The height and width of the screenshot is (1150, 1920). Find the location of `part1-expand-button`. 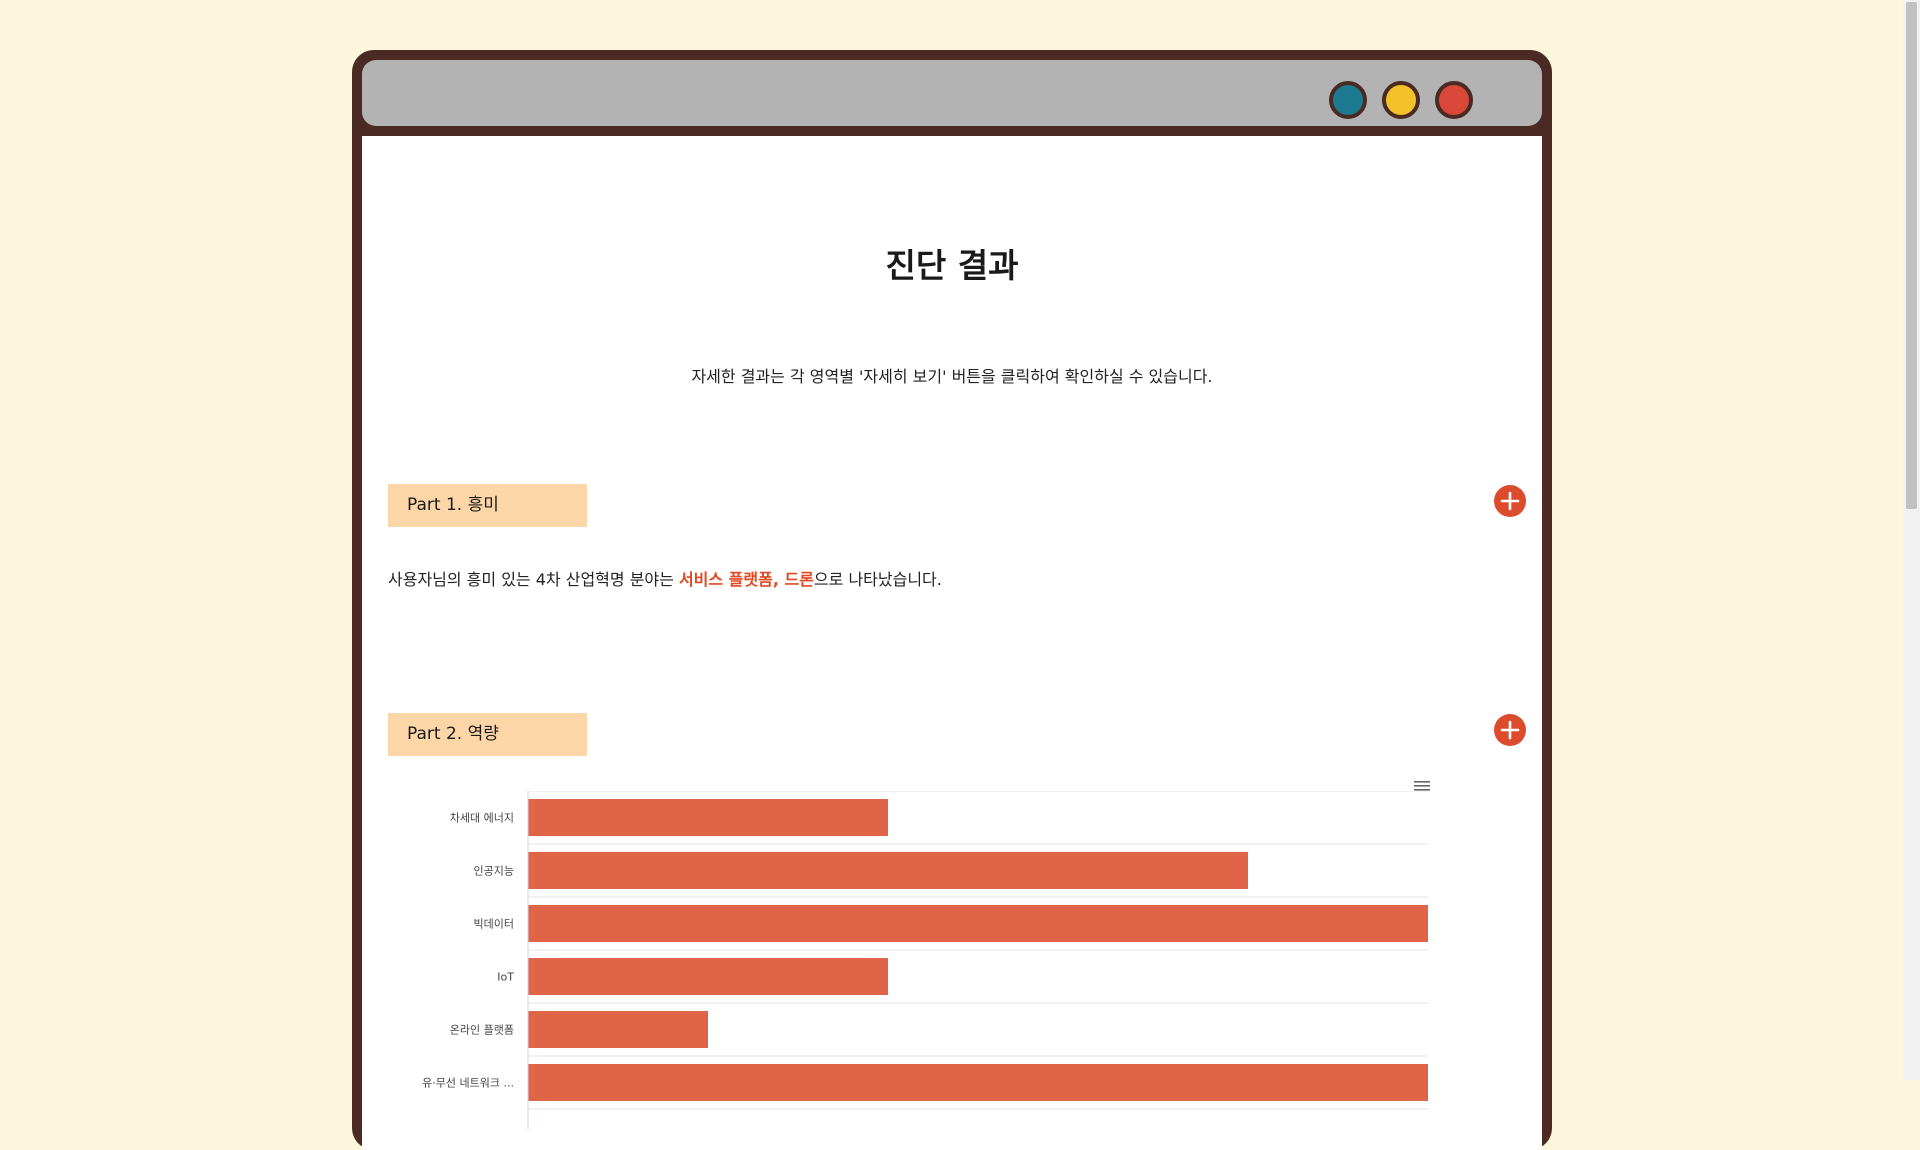

part1-expand-button is located at coordinates (1510, 501).